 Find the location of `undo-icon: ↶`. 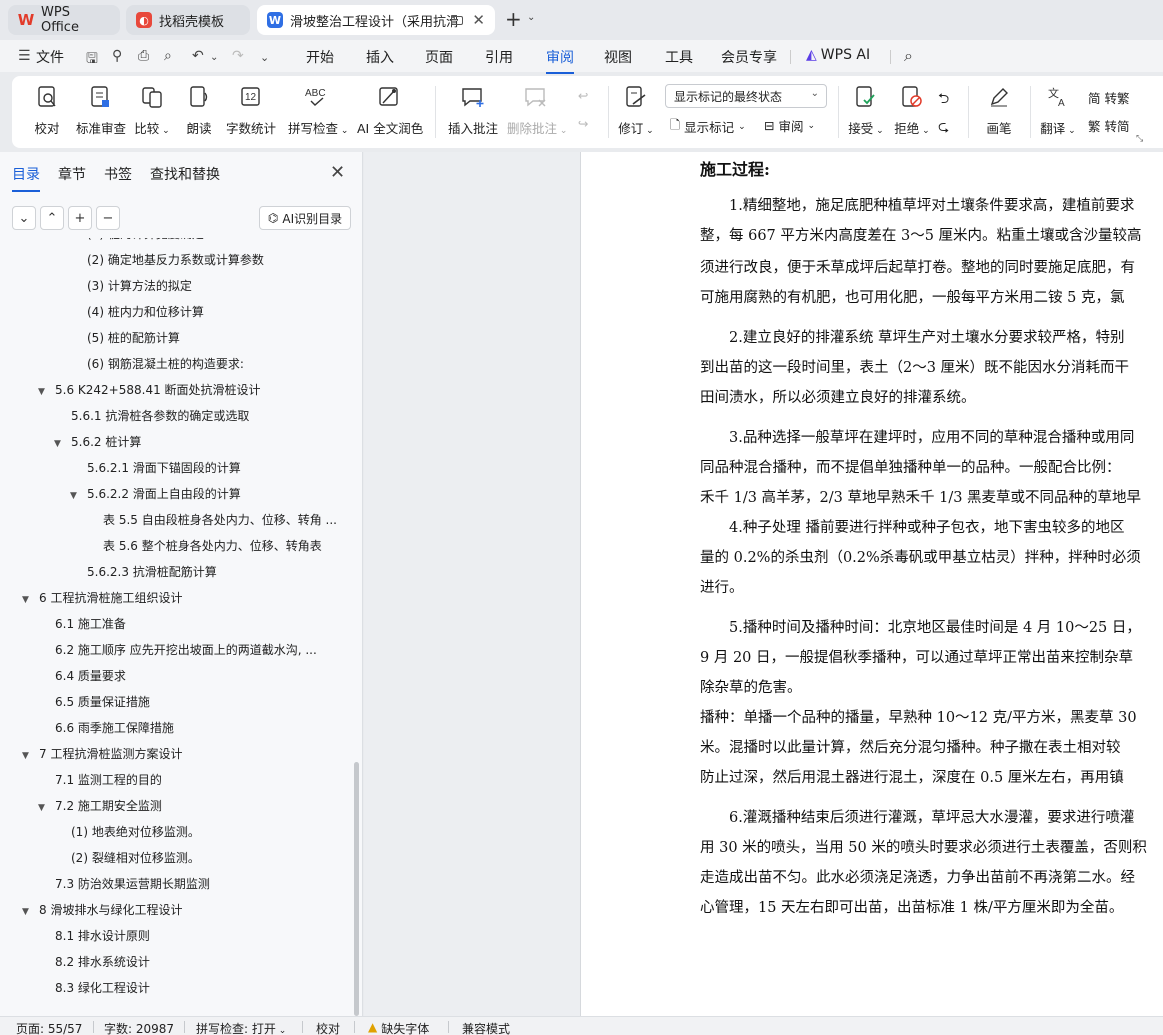

undo-icon: ↶ is located at coordinates (198, 56).